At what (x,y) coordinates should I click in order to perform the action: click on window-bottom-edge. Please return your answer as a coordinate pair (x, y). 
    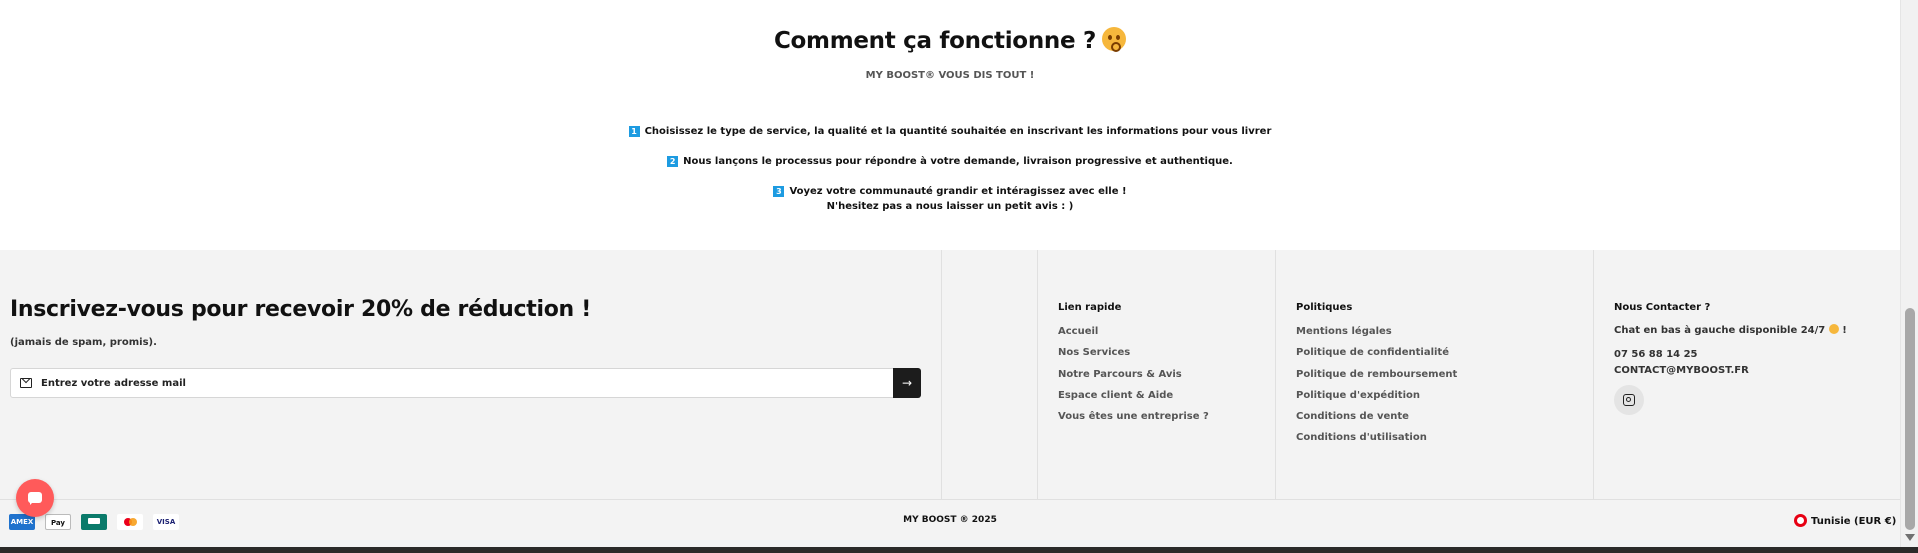
    Looking at the image, I should click on (959, 550).